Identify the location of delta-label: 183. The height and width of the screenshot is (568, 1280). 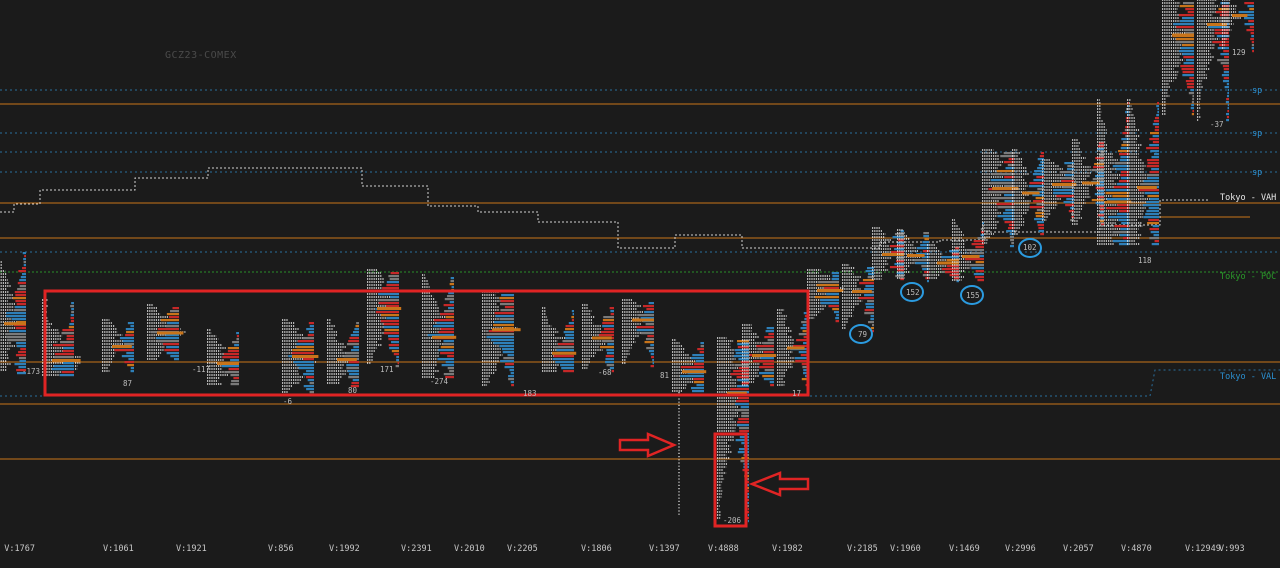
(530, 393).